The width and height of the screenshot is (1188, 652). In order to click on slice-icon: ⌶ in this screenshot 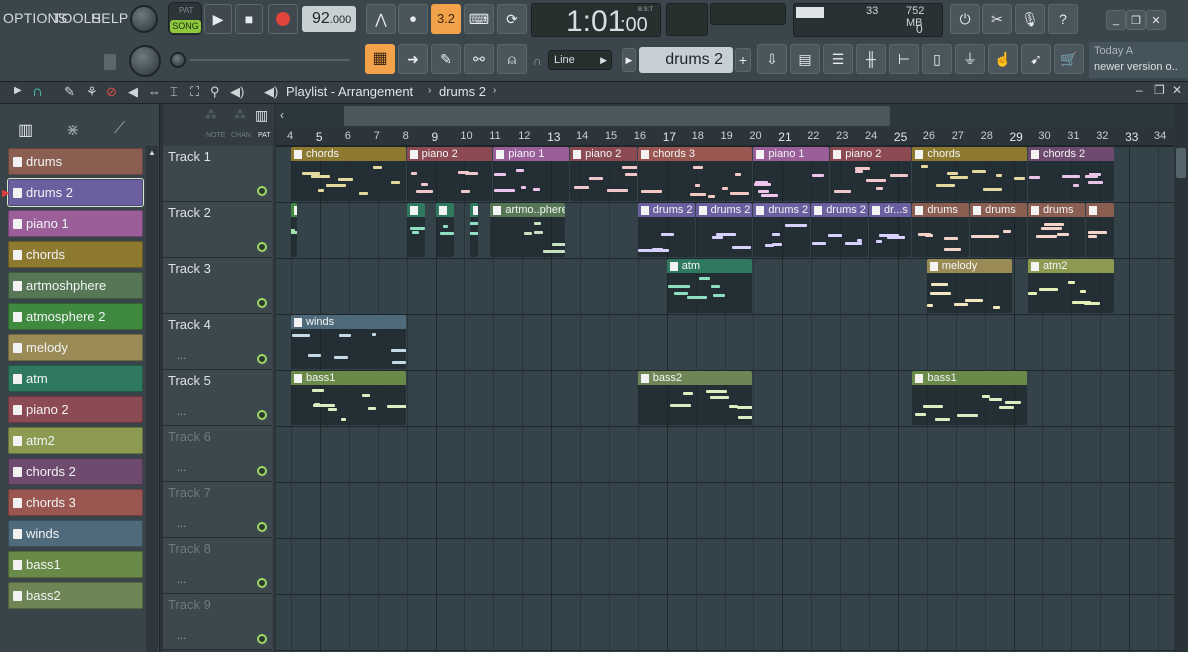, I will do `click(174, 92)`.